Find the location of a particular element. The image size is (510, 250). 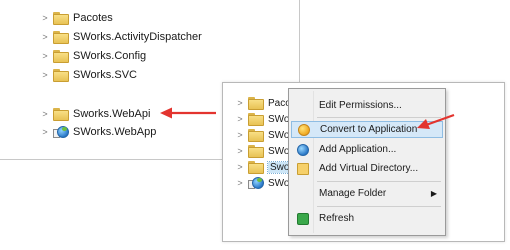

tree-node-swor-3: > SWor is located at coordinates (264, 151).